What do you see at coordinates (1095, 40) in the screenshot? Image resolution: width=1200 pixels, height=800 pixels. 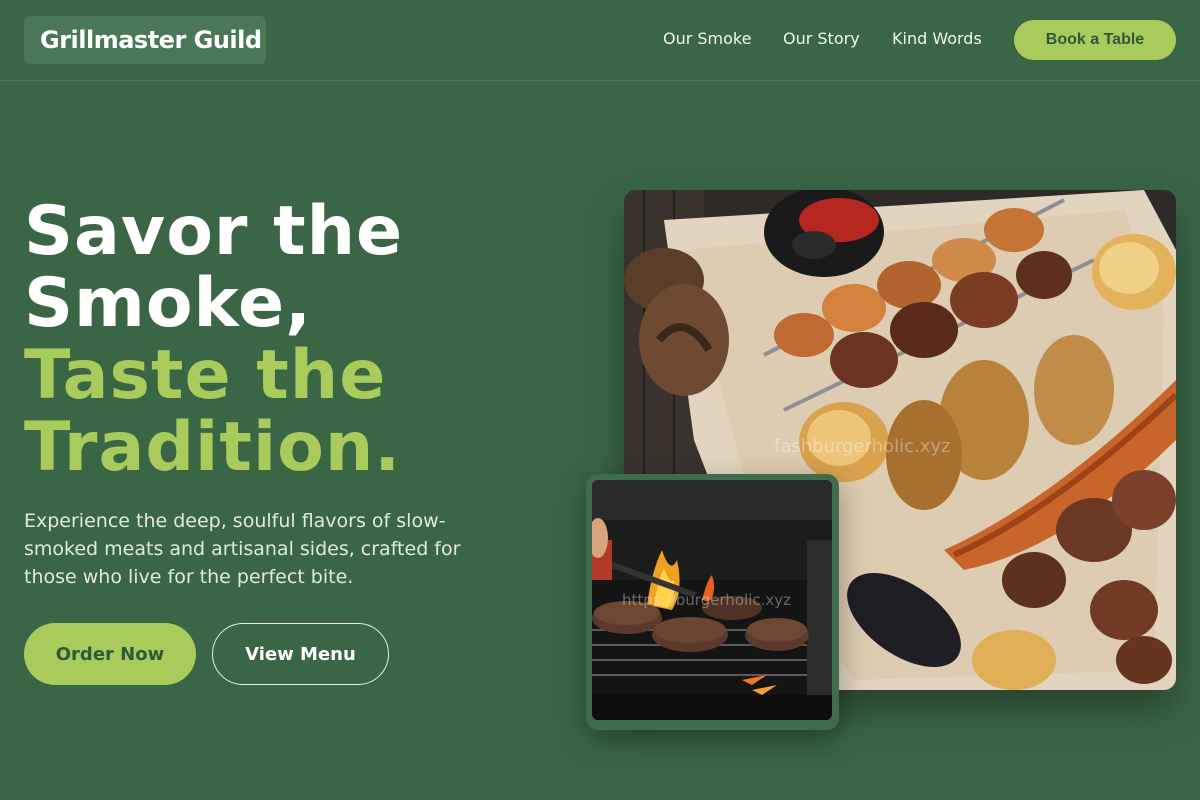 I see `book-table-button: Book a Table` at bounding box center [1095, 40].